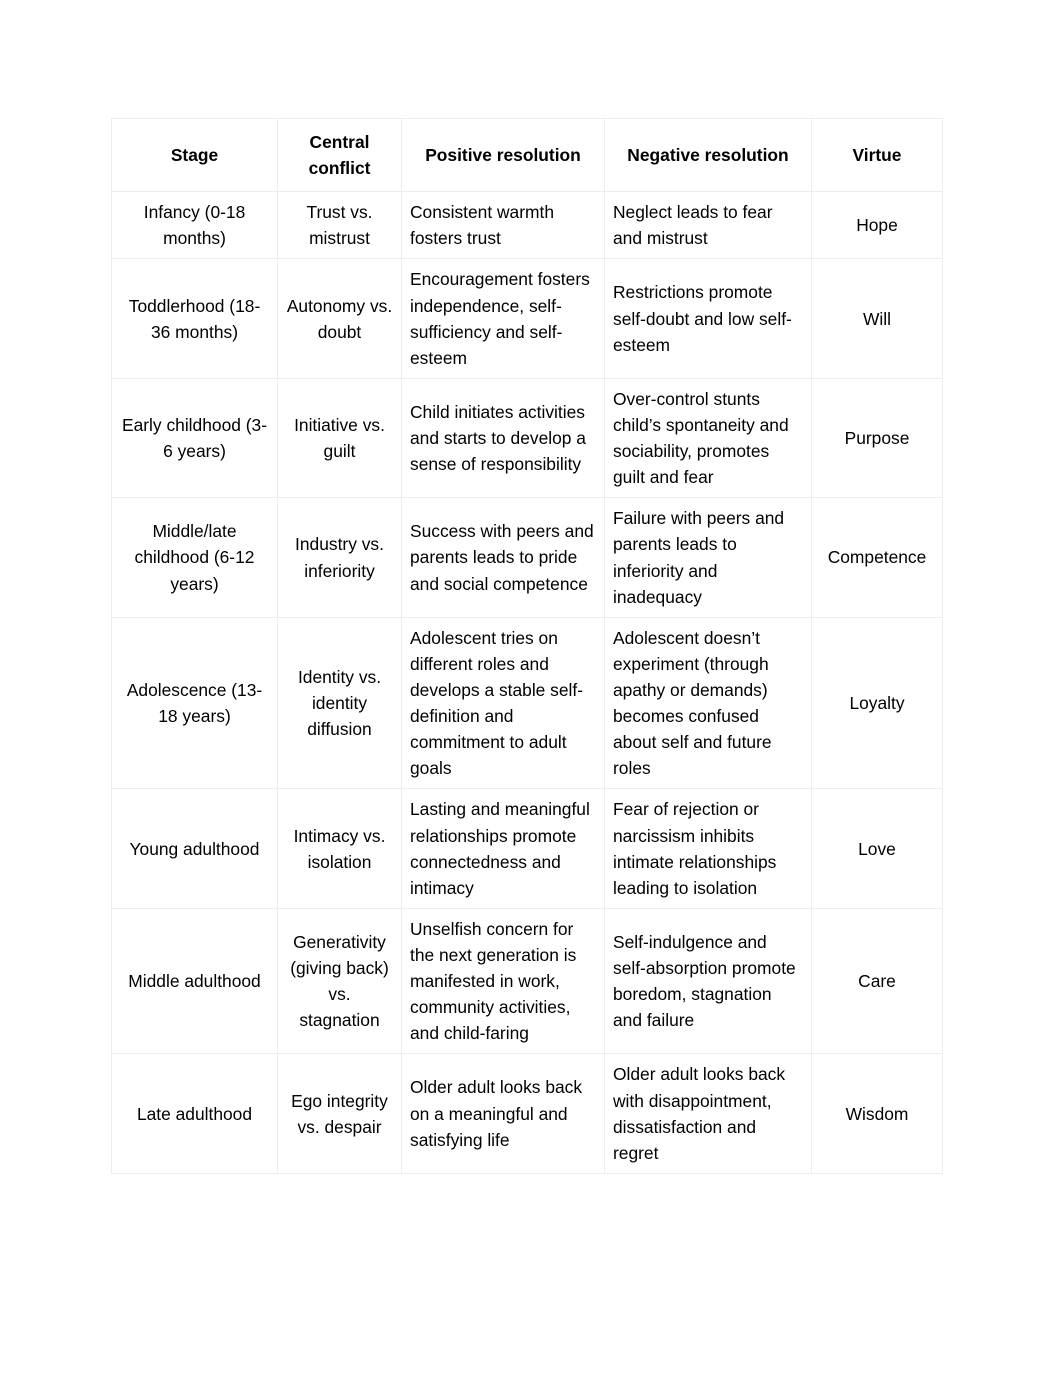  What do you see at coordinates (503, 155) in the screenshot?
I see `column-header-positive-resolution: Positive resolution` at bounding box center [503, 155].